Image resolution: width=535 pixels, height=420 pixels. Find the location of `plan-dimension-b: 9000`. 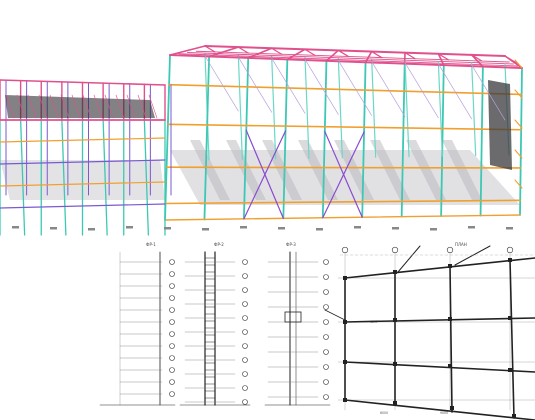

plan-dimension-b: 9000 is located at coordinates (444, 413).